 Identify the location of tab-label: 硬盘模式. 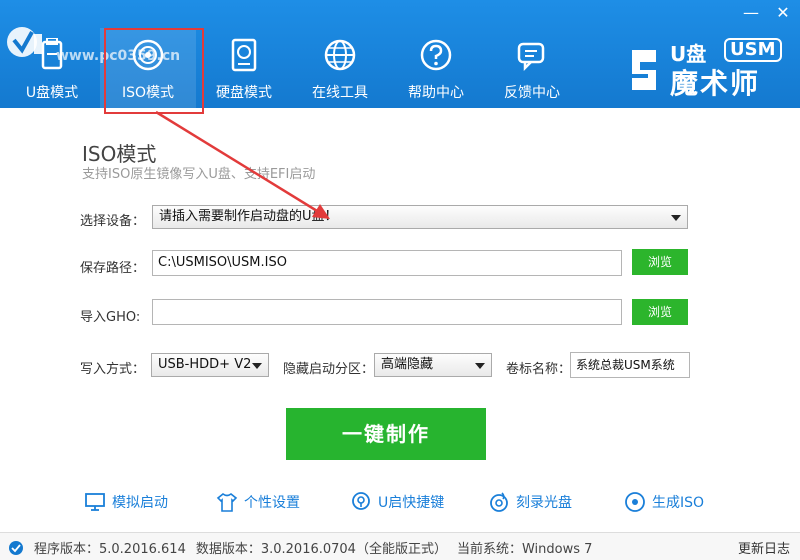
(244, 93).